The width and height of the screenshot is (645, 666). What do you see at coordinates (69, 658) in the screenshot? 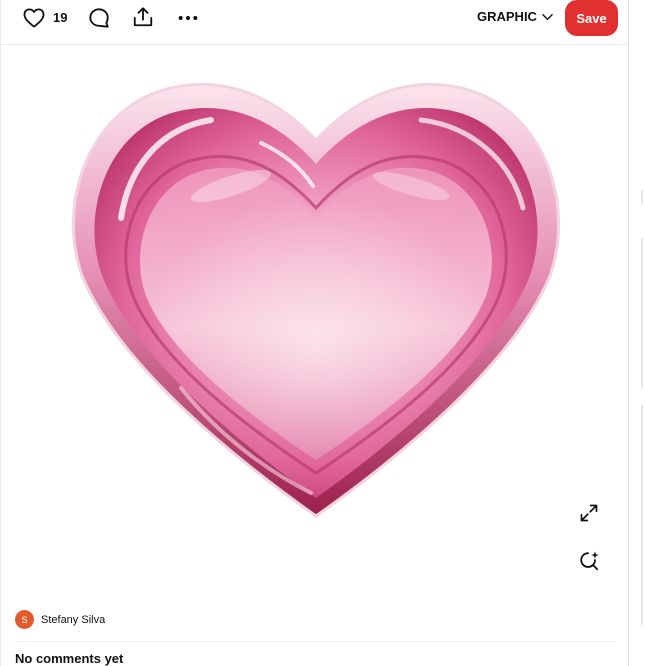
I see `comments-status: No comments yet` at bounding box center [69, 658].